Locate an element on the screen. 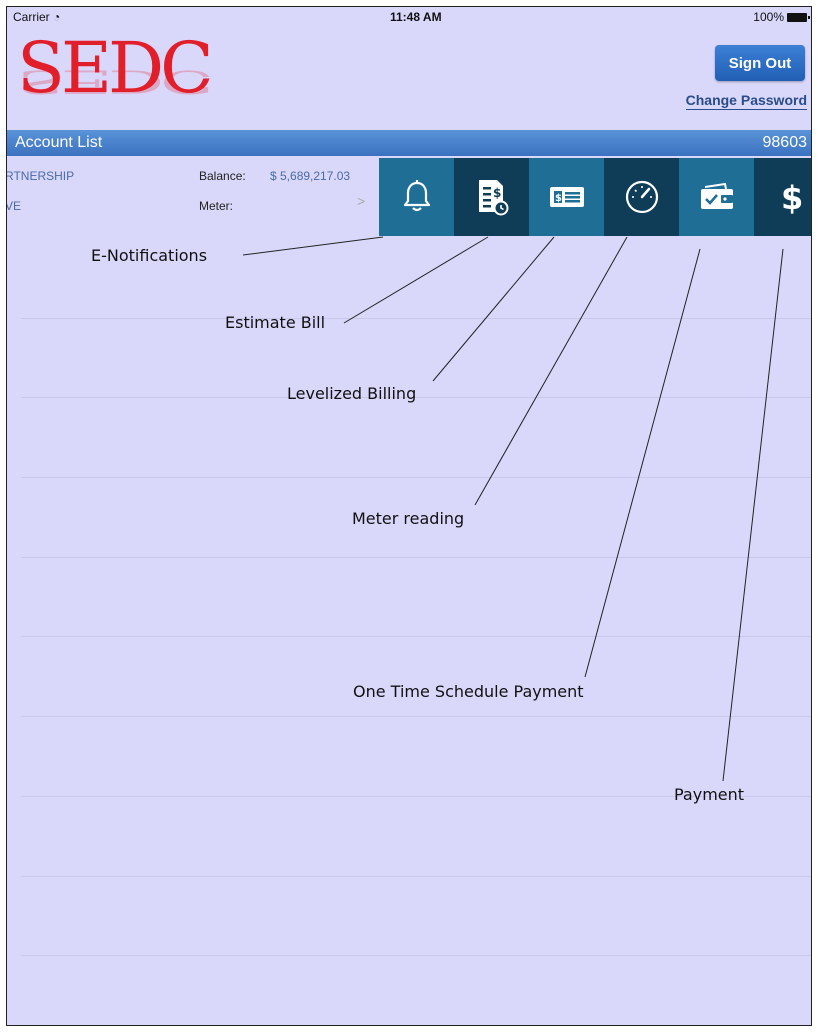  label-payment: Payment is located at coordinates (709, 794).